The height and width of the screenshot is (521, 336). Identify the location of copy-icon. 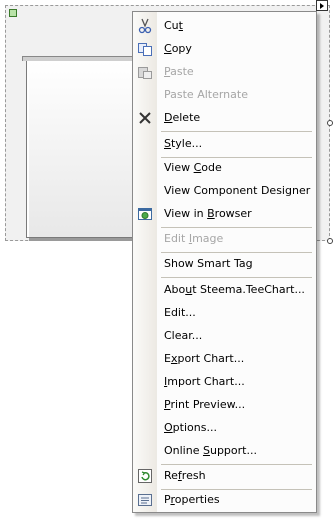
(145, 49).